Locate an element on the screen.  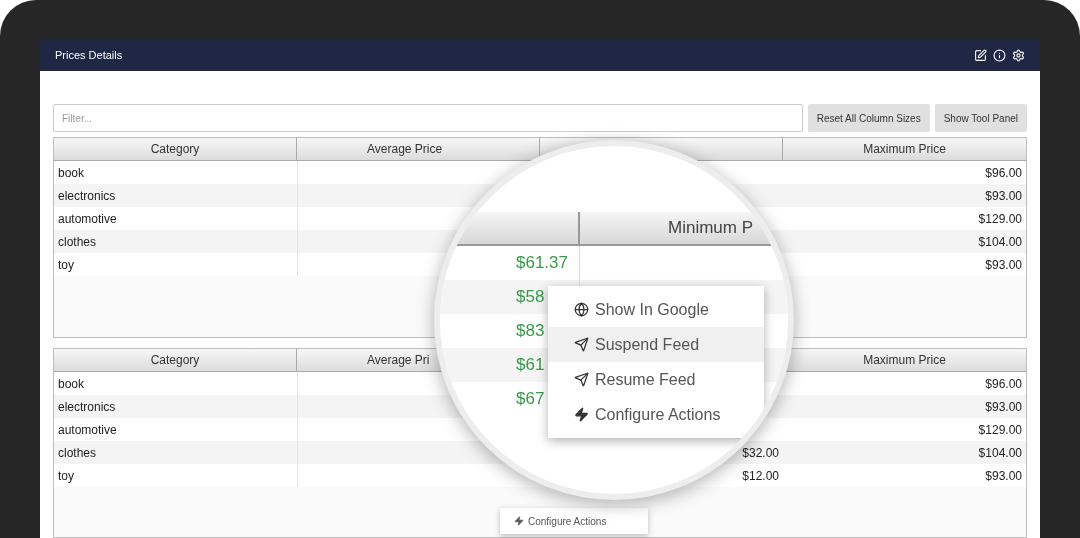
window-title: Prices Details is located at coordinates (89, 56).